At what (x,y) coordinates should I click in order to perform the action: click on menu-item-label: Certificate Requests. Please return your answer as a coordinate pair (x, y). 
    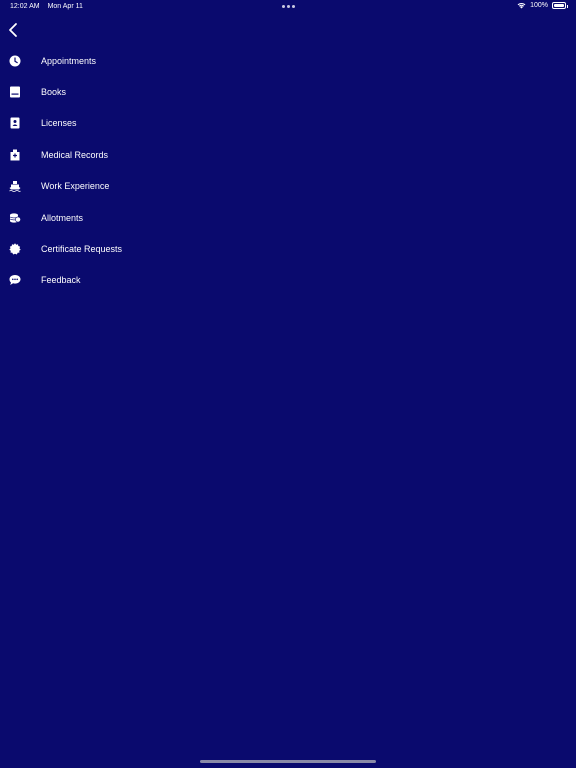
    Looking at the image, I should click on (82, 249).